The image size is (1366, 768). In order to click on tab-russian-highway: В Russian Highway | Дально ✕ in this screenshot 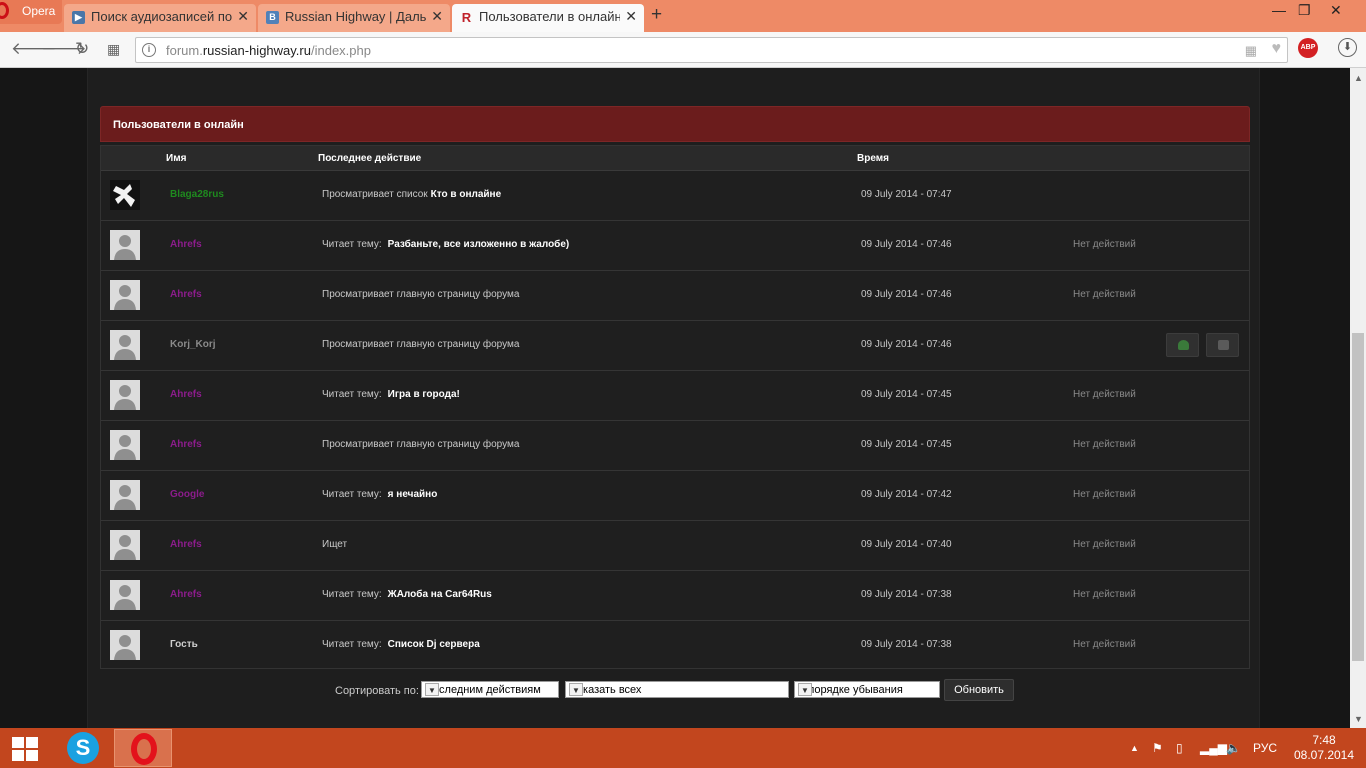, I will do `click(354, 18)`.